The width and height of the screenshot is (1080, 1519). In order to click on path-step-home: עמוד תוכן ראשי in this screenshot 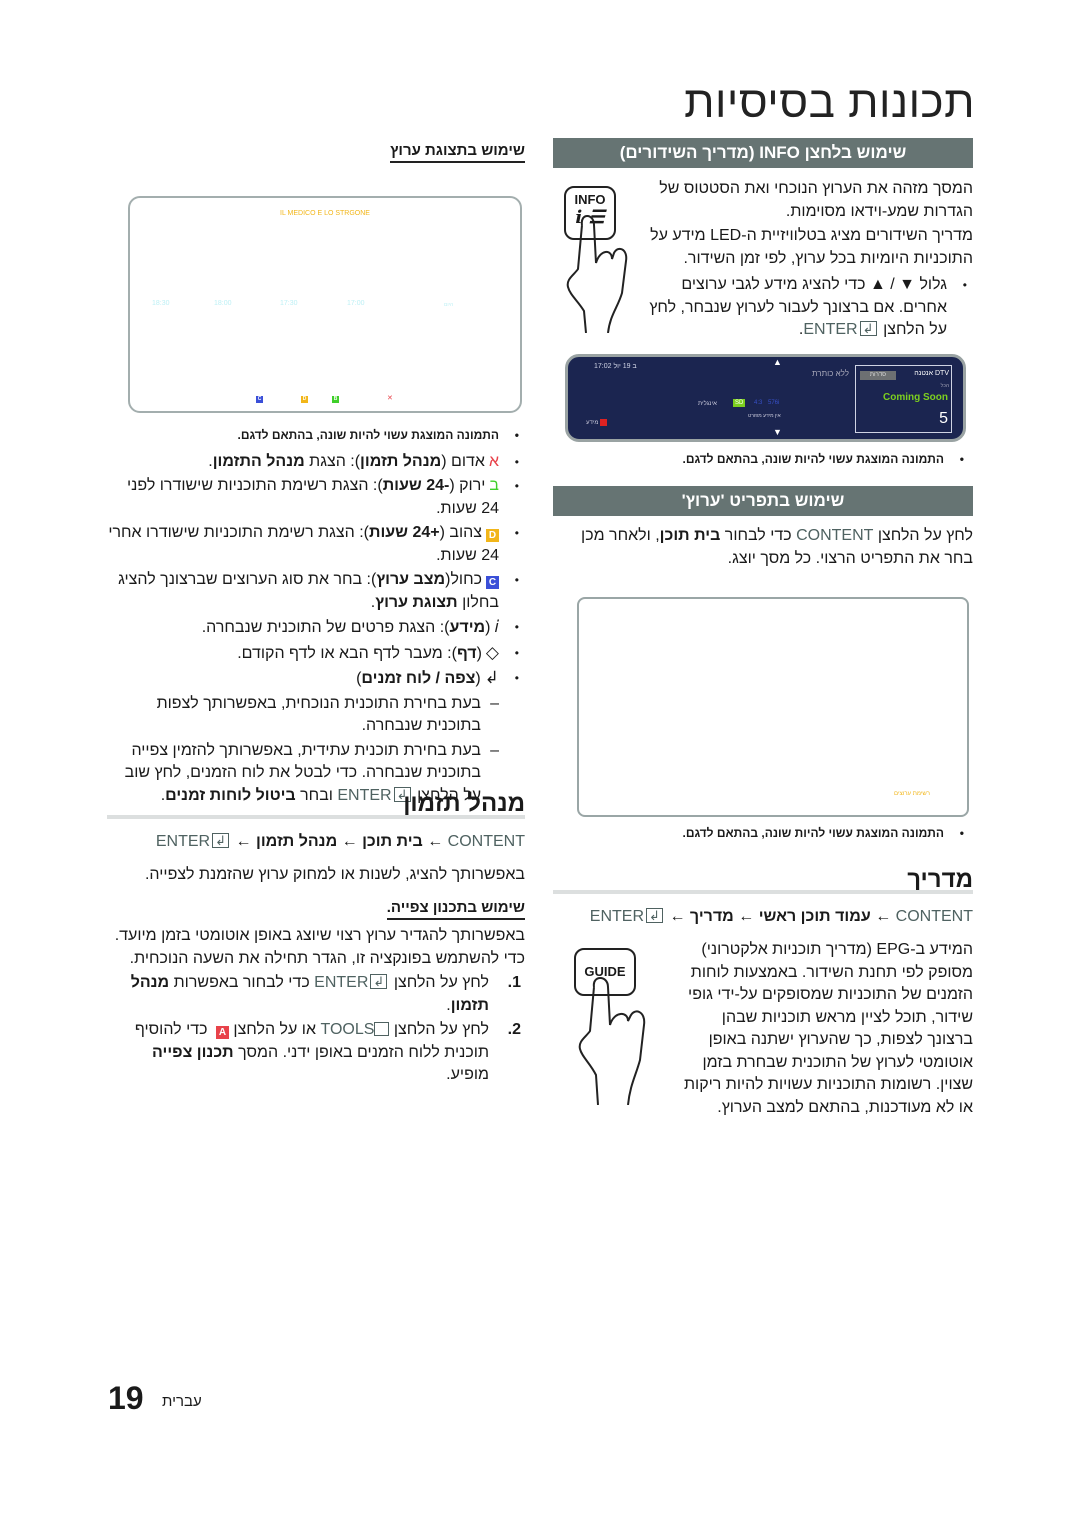, I will do `click(814, 916)`.